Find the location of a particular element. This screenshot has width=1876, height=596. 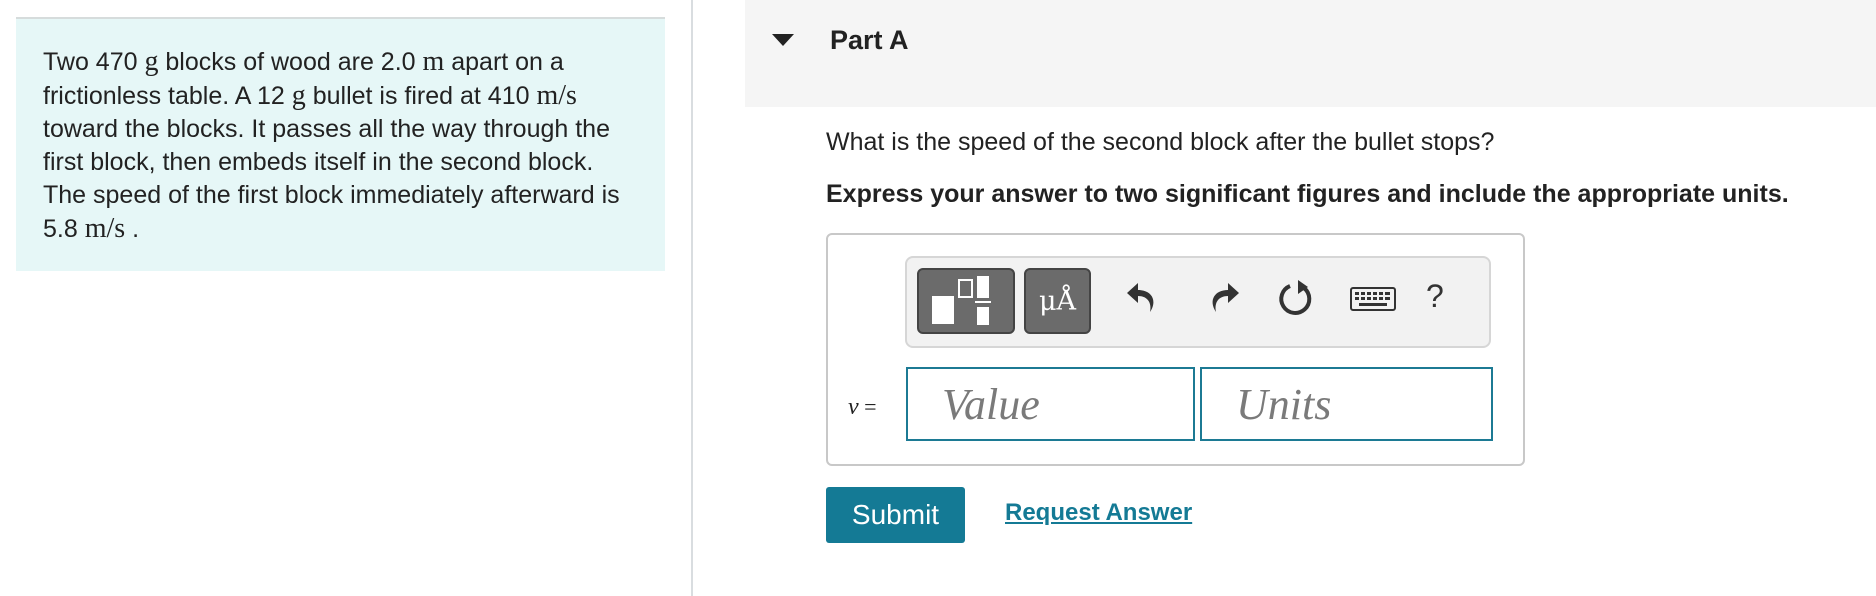

redo-icon is located at coordinates (1225, 297).